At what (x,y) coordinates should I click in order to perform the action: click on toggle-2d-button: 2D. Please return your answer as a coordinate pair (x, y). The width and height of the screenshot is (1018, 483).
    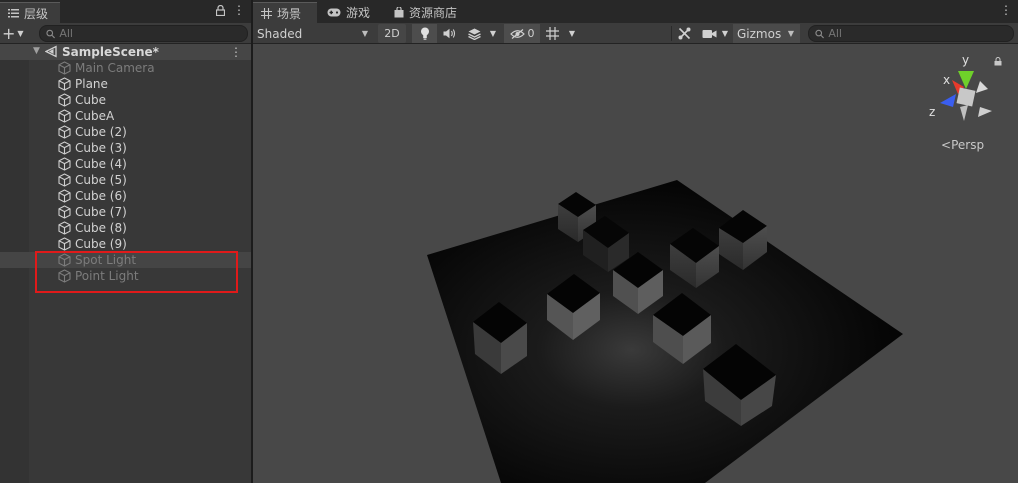
    Looking at the image, I should click on (392, 33).